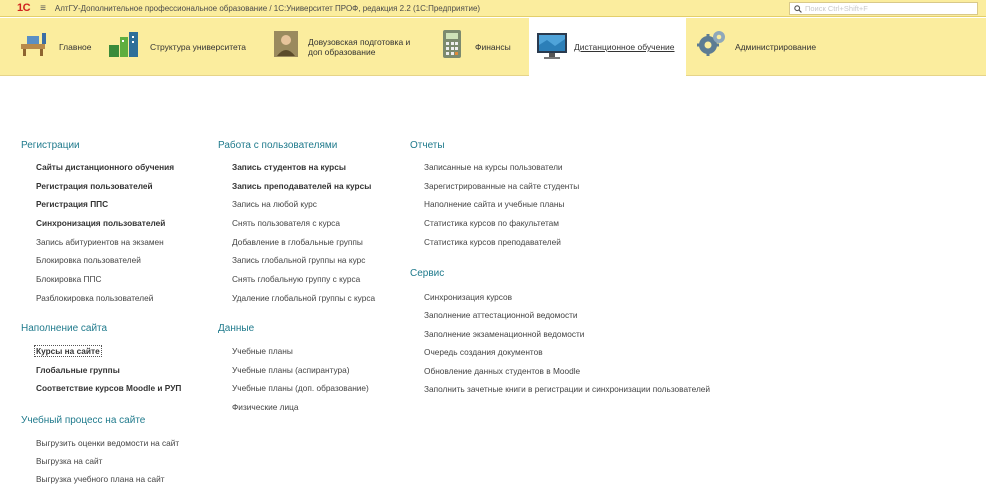 The width and height of the screenshot is (986, 485). I want to click on menu-item: Заполнение аттестационной ведомости, so click(501, 315).